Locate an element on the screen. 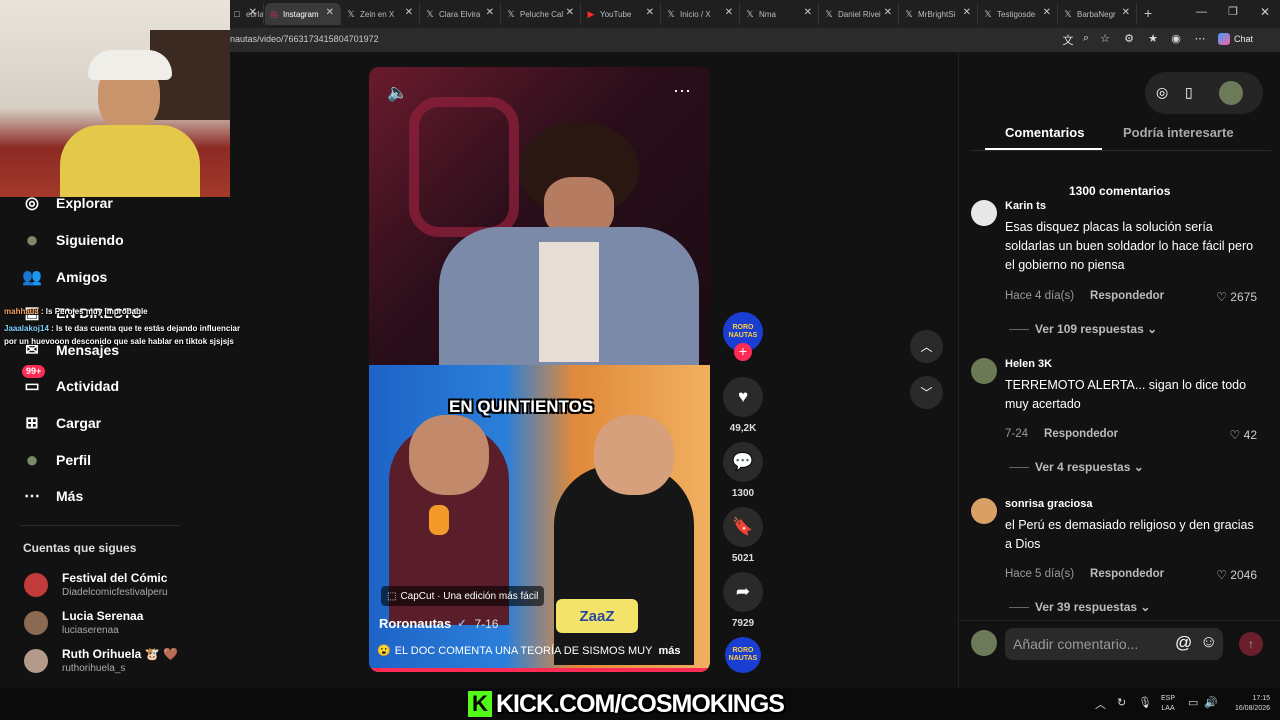 The image size is (1280, 720). view-replies-button: Ver 39 respuestas ⌄ is located at coordinates (1079, 607).